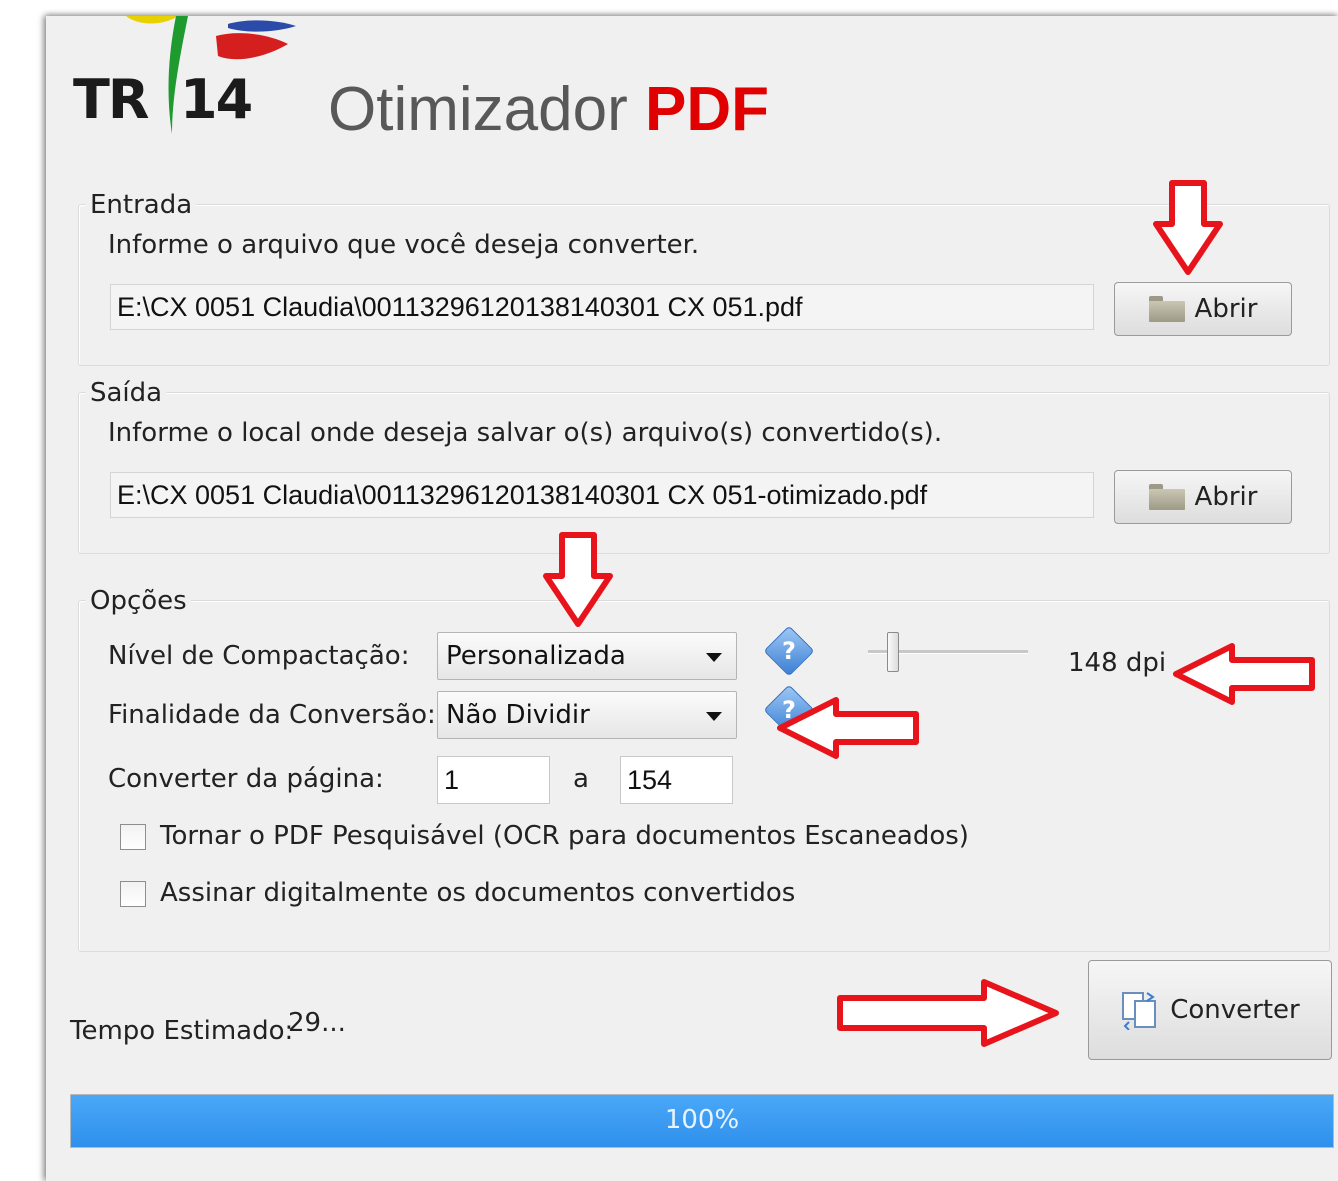 The width and height of the screenshot is (1338, 1181). What do you see at coordinates (141, 205) in the screenshot?
I see `entrada-legend: Entrada` at bounding box center [141, 205].